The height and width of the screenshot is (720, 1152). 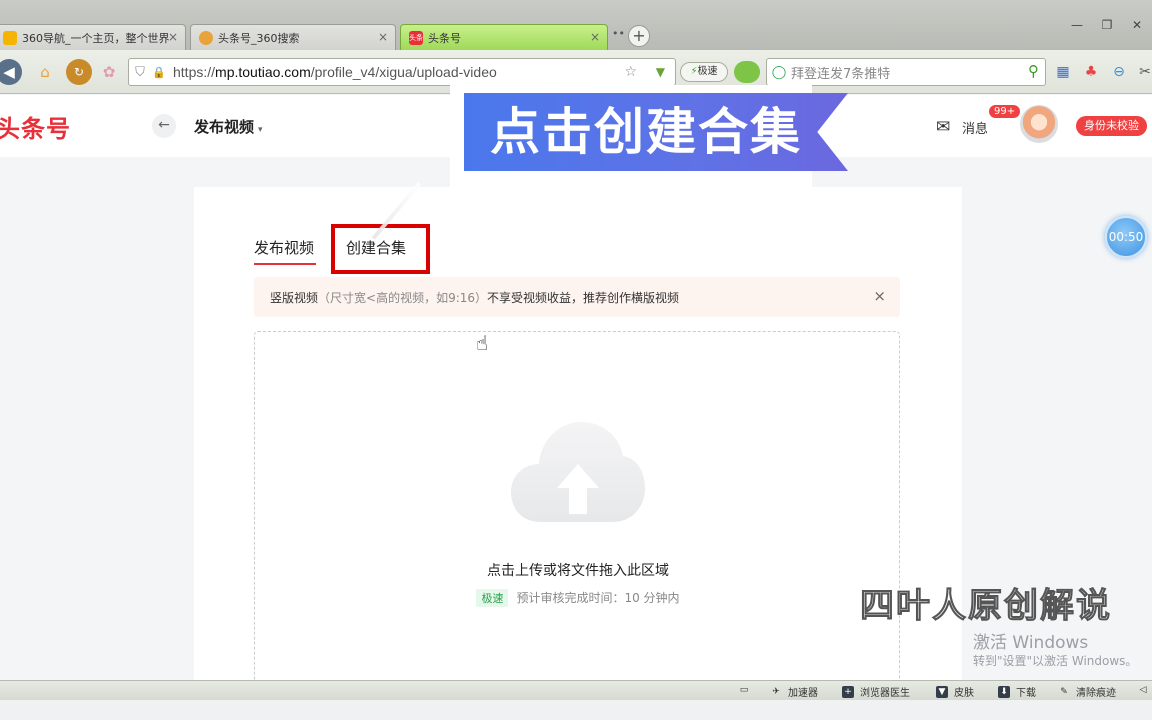 I want to click on refresh-icon: ↻, so click(x=79, y=72).